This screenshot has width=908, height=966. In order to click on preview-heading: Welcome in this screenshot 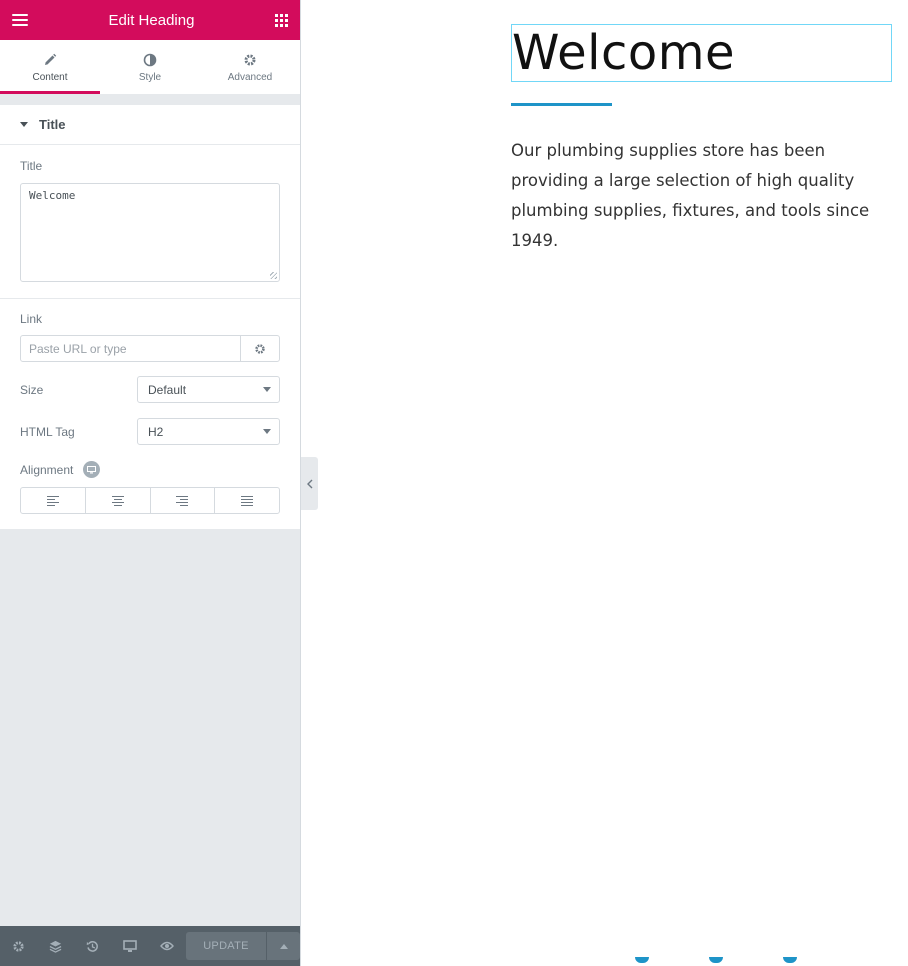, I will do `click(623, 53)`.